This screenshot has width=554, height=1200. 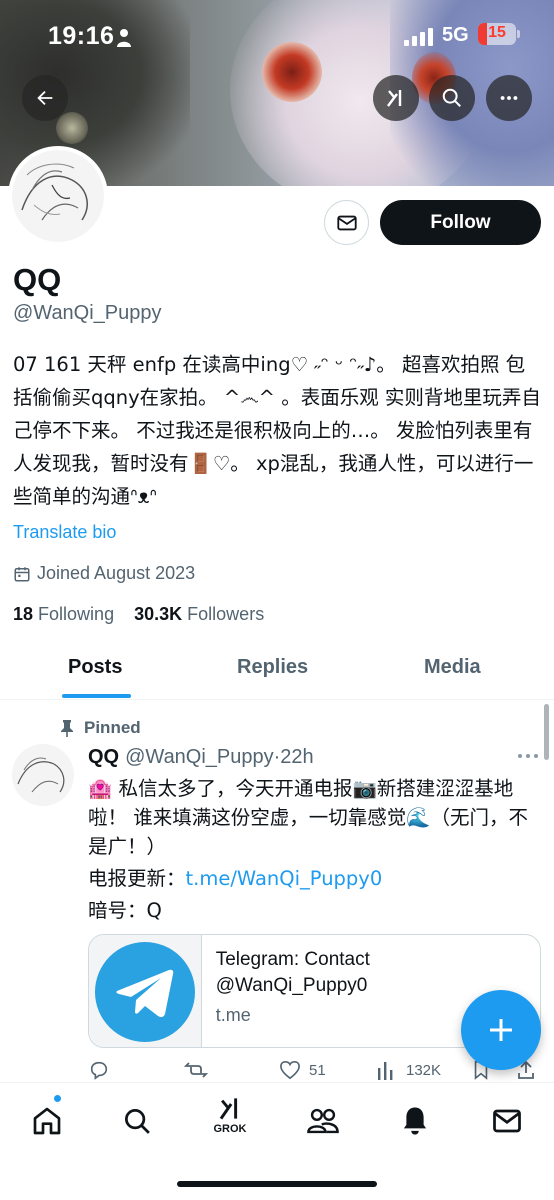 I want to click on card-title: Telegram: Contact @WanQi_Puppy0, so click(x=292, y=972).